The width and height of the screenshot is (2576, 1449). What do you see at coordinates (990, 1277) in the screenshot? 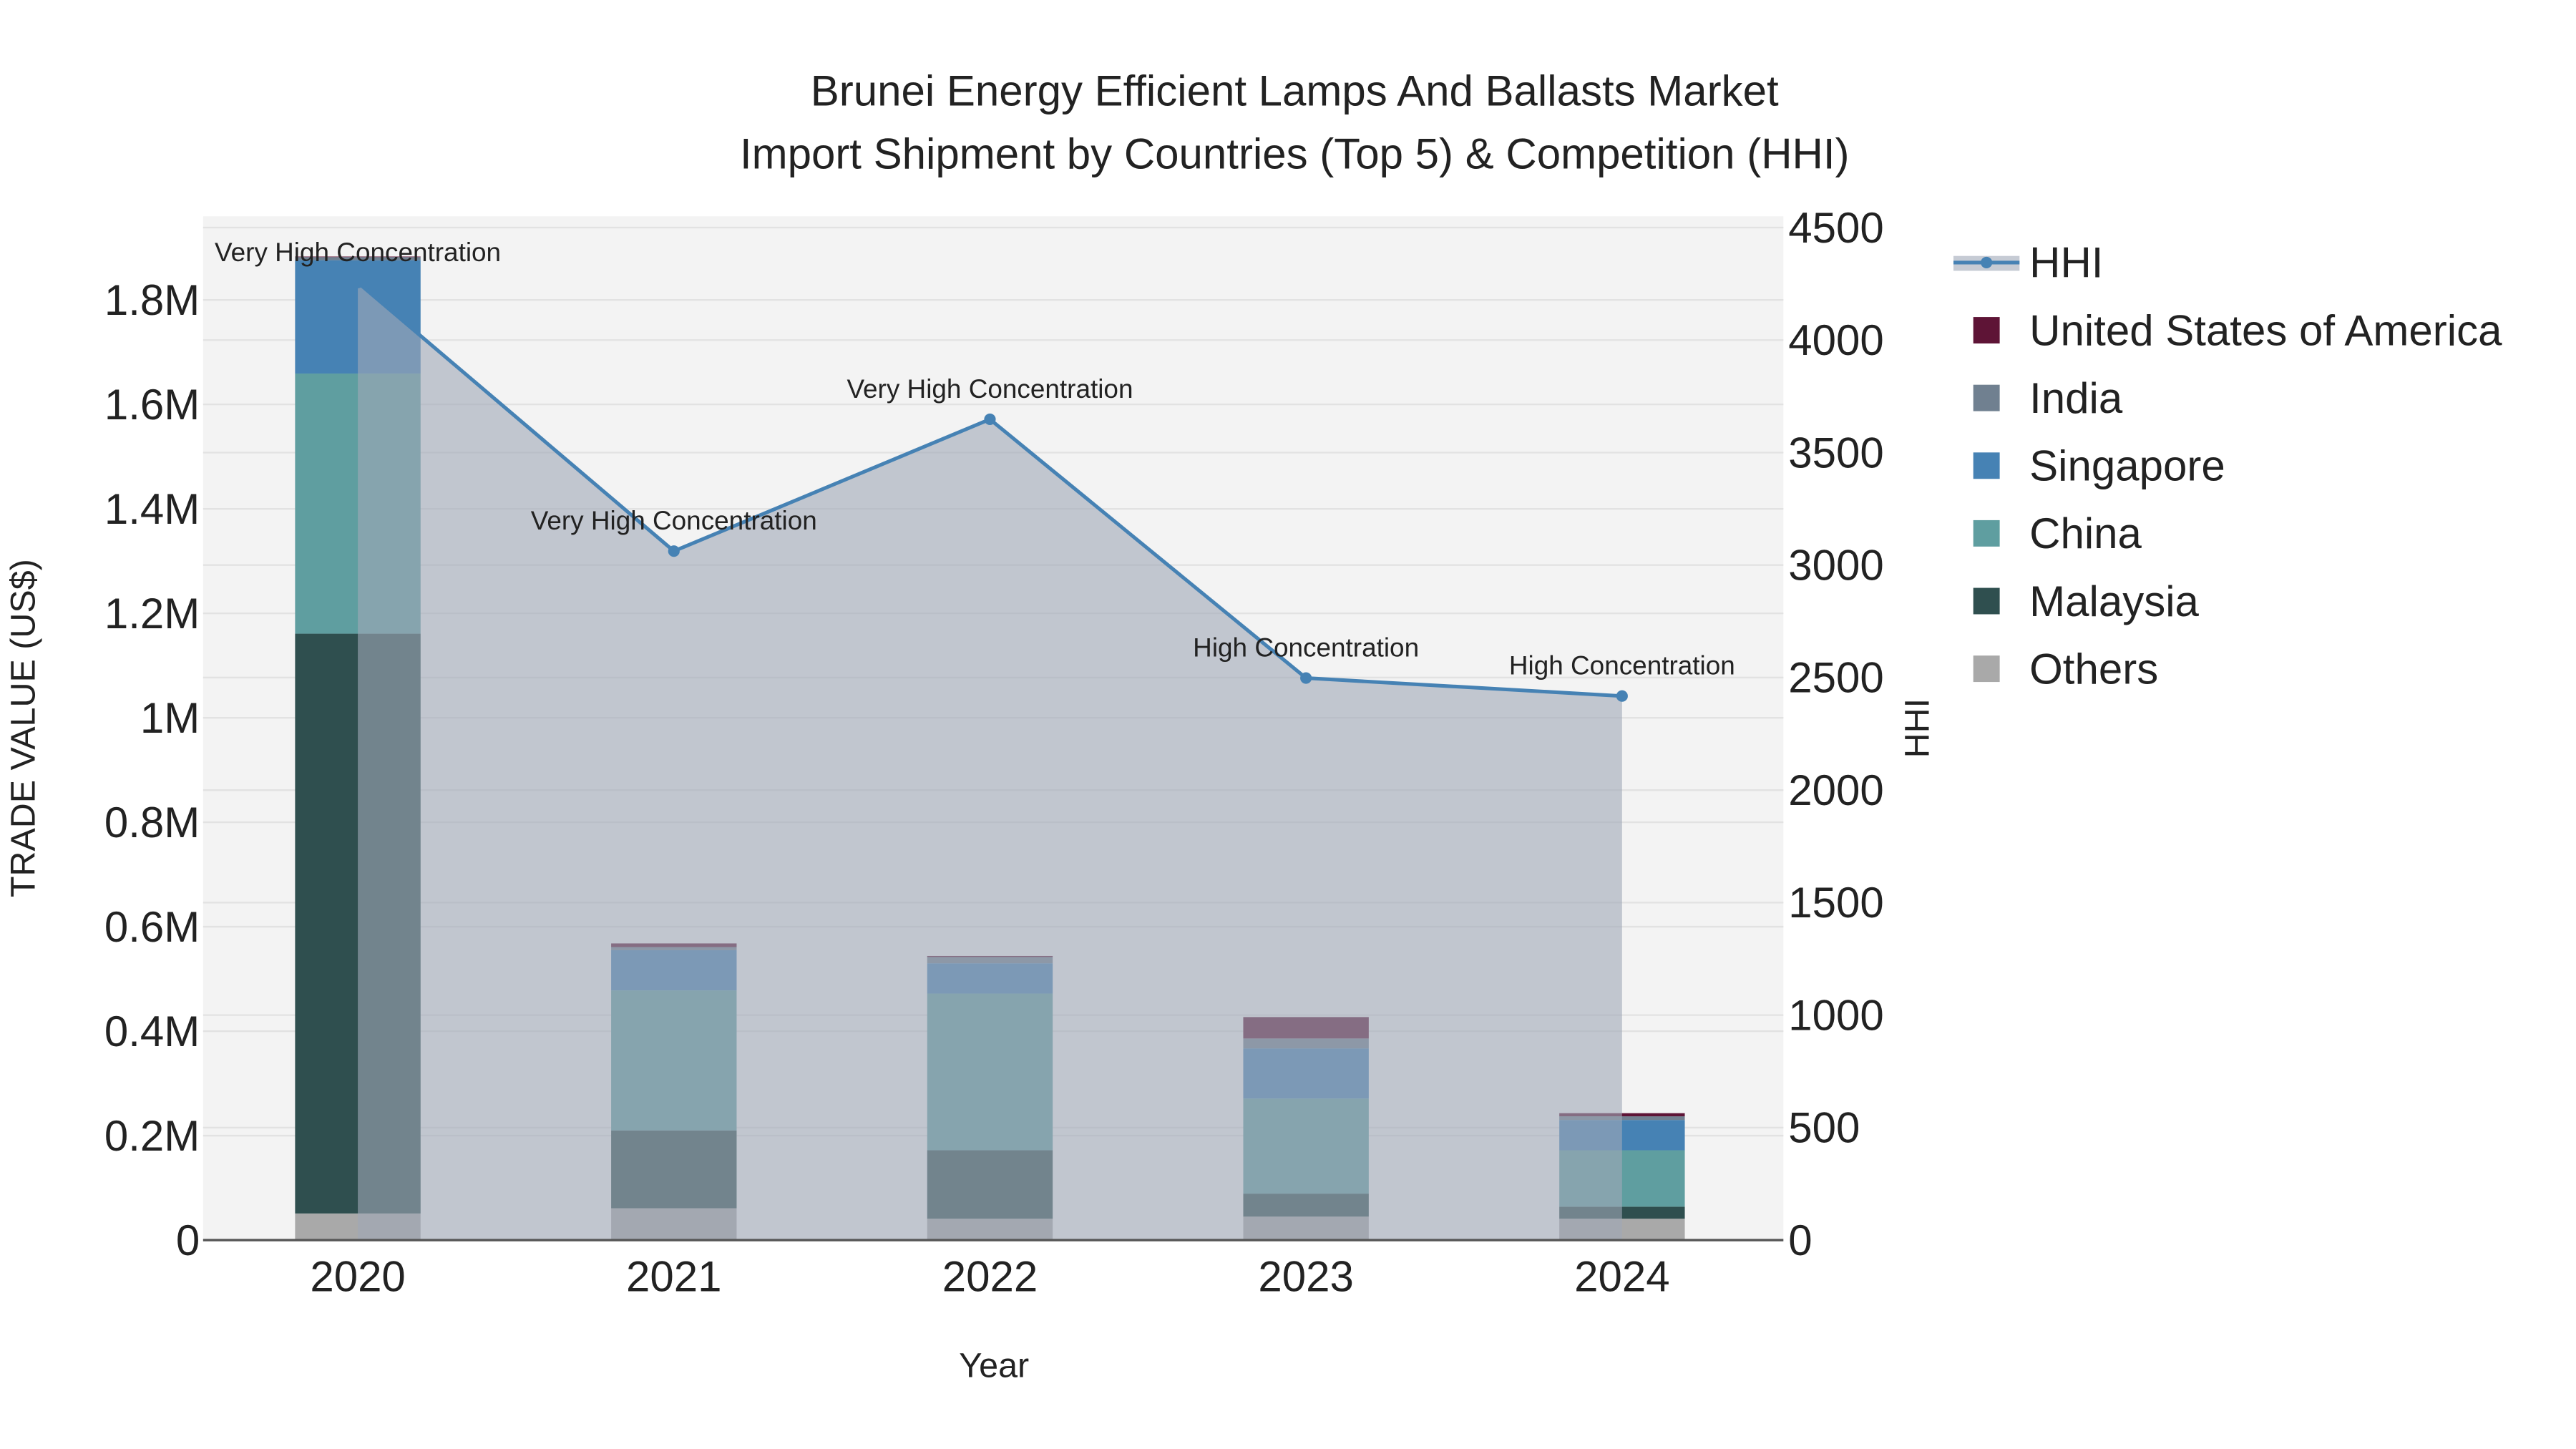
I see `x-tick-label: 2022` at bounding box center [990, 1277].